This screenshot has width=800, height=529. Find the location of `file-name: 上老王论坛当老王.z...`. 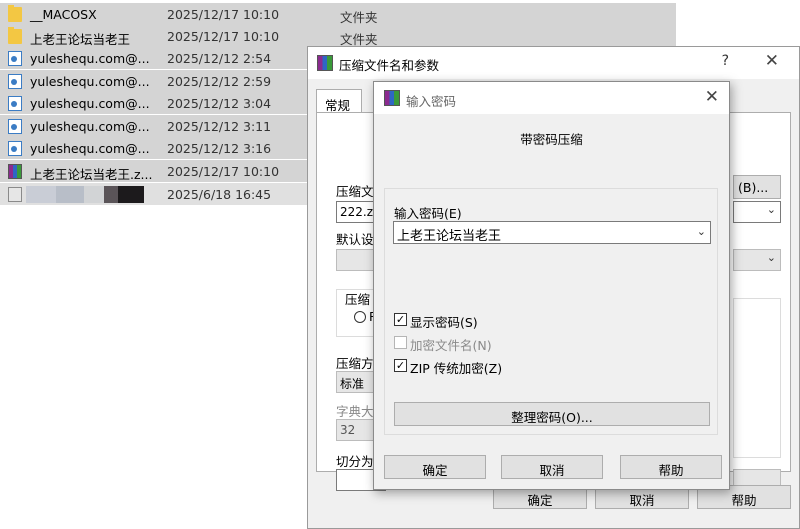

file-name: 上老王论坛当老王.z... is located at coordinates (91, 174).